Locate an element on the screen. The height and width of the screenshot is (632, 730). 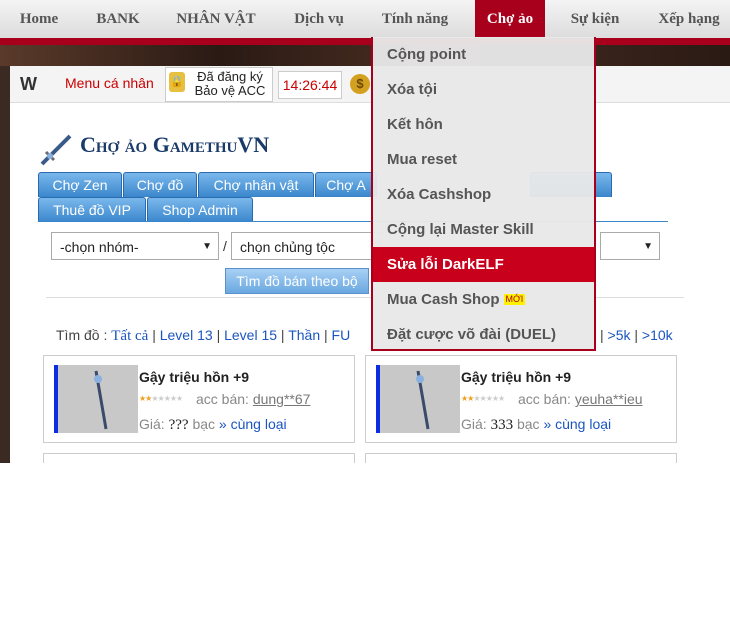
seller-link: yeuha**ieu is located at coordinates (609, 399).